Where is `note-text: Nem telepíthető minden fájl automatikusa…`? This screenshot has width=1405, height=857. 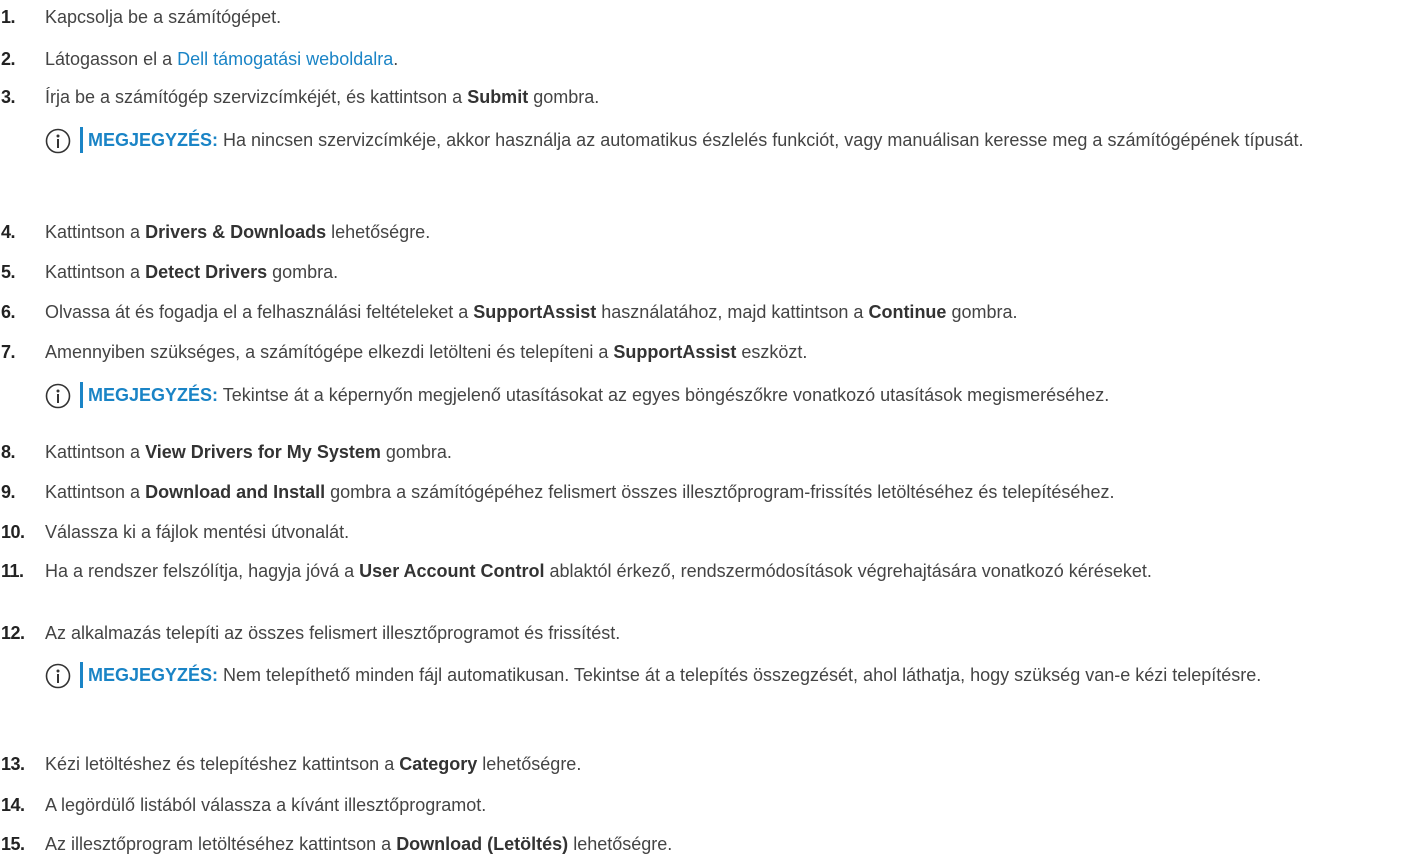
note-text: Nem telepíthető minden fájl automatikusa… is located at coordinates (740, 675).